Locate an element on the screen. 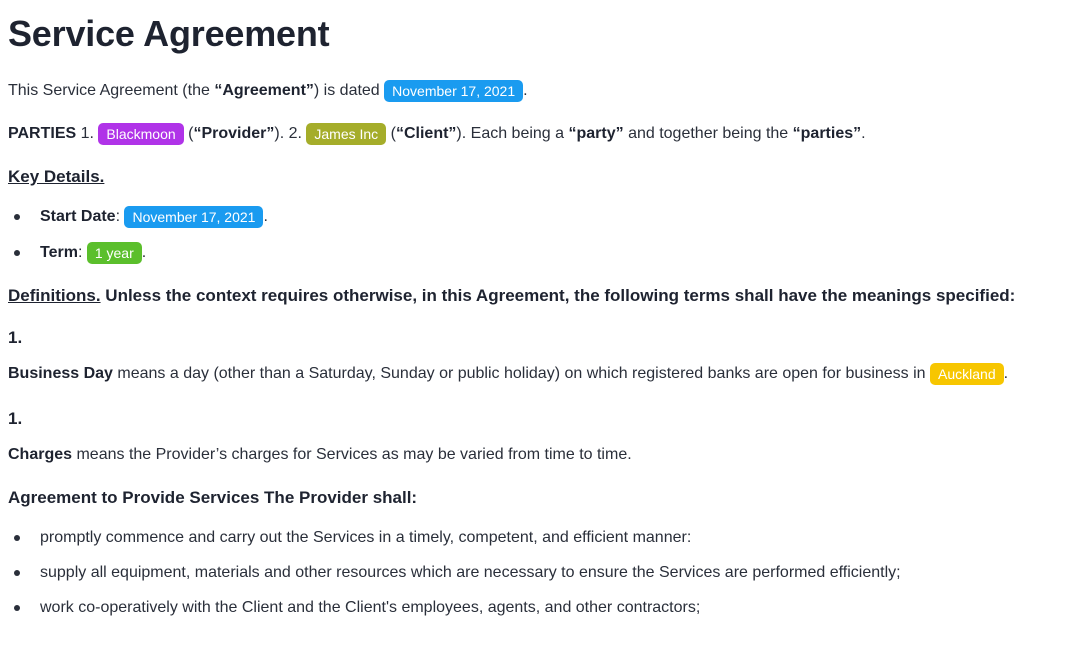 The height and width of the screenshot is (667, 1065). client-name-field: James Inc is located at coordinates (346, 134).